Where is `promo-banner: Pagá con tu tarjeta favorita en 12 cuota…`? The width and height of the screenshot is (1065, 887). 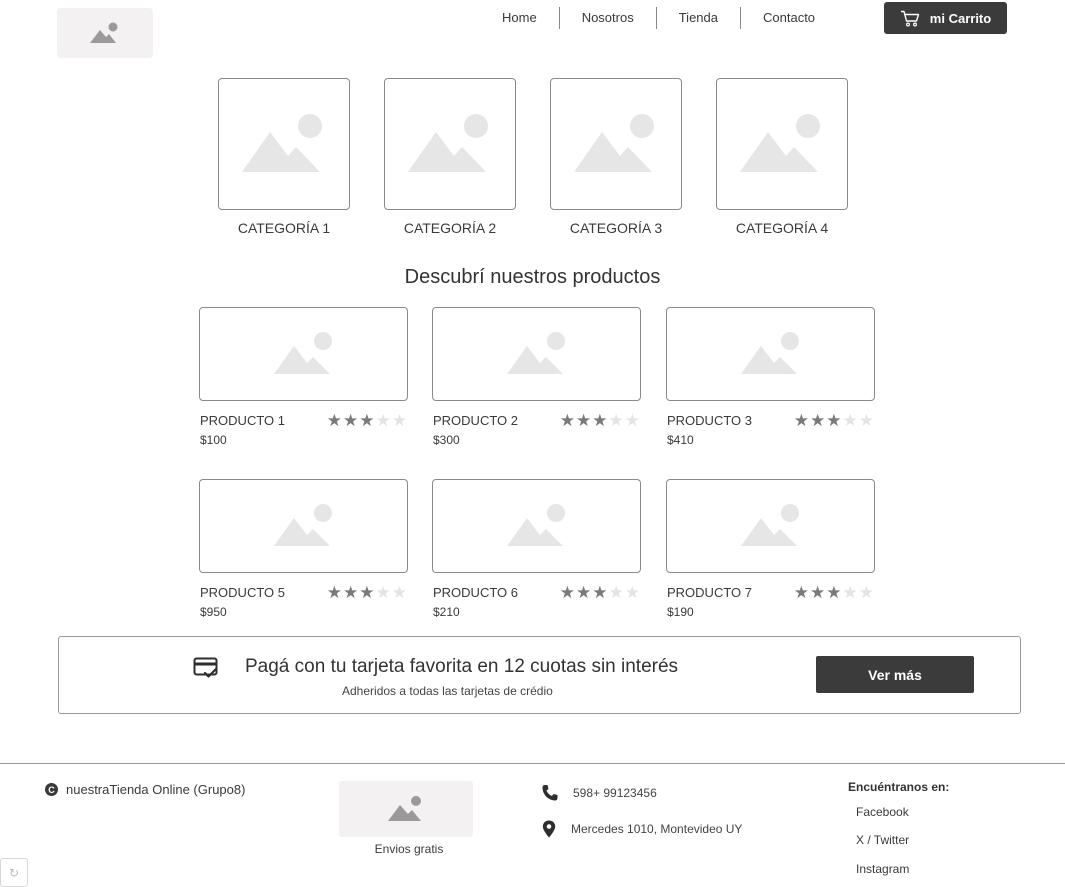
promo-banner: Pagá con tu tarjeta favorita en 12 cuota… is located at coordinates (539, 675).